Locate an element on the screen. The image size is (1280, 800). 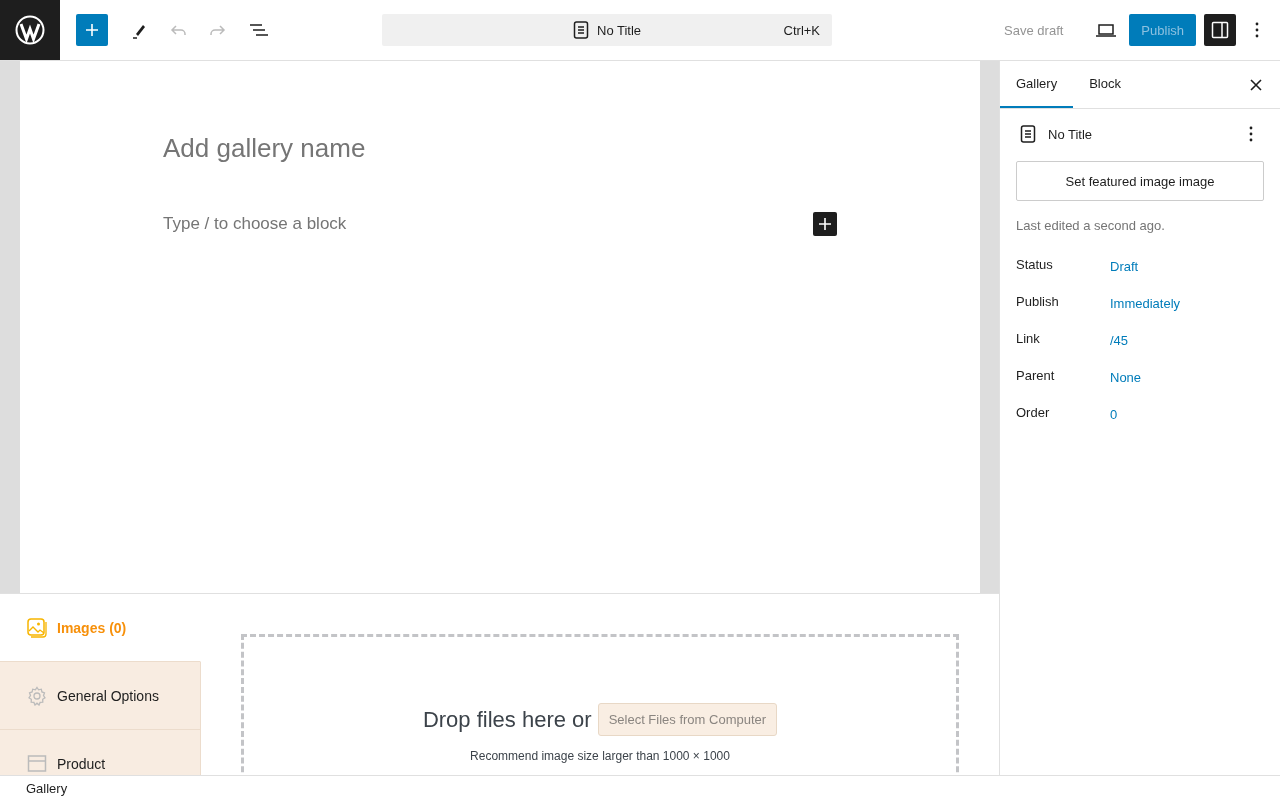
set-featured-image-button: Set featured image image is located at coordinates (1140, 181).